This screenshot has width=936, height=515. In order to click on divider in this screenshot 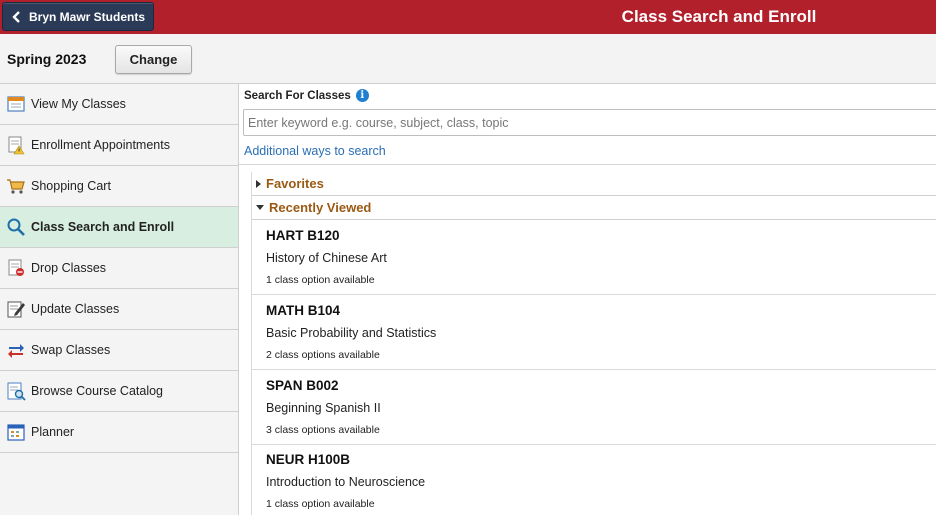, I will do `click(587, 164)`.